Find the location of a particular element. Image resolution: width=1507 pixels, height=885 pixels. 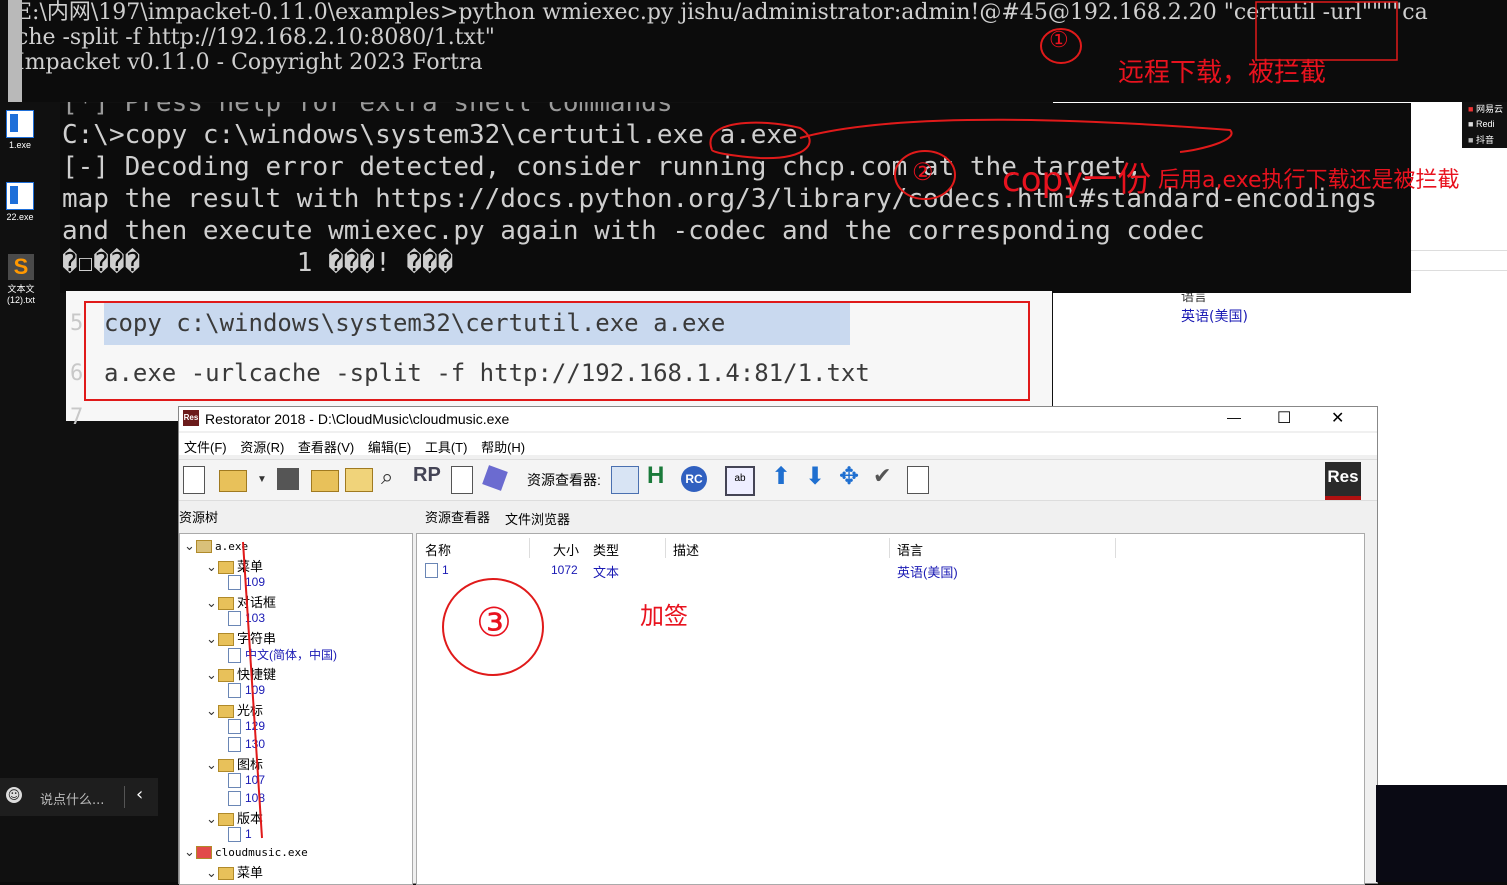

annotation-number-2: ② is located at coordinates (923, 172).